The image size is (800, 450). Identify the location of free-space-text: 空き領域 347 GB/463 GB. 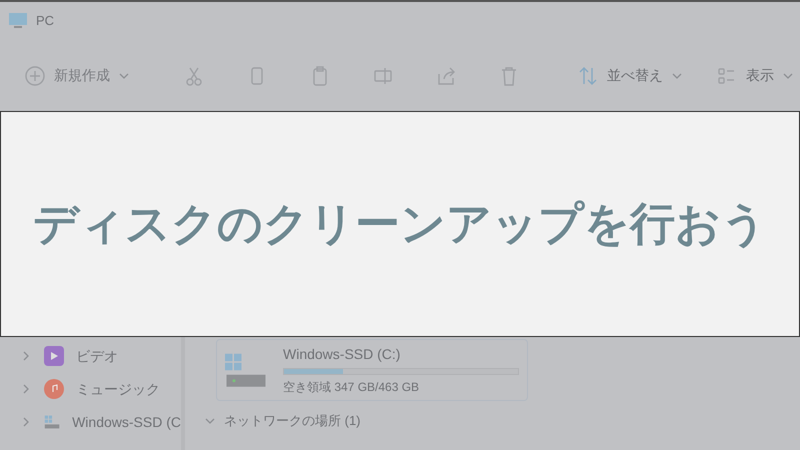
(351, 387).